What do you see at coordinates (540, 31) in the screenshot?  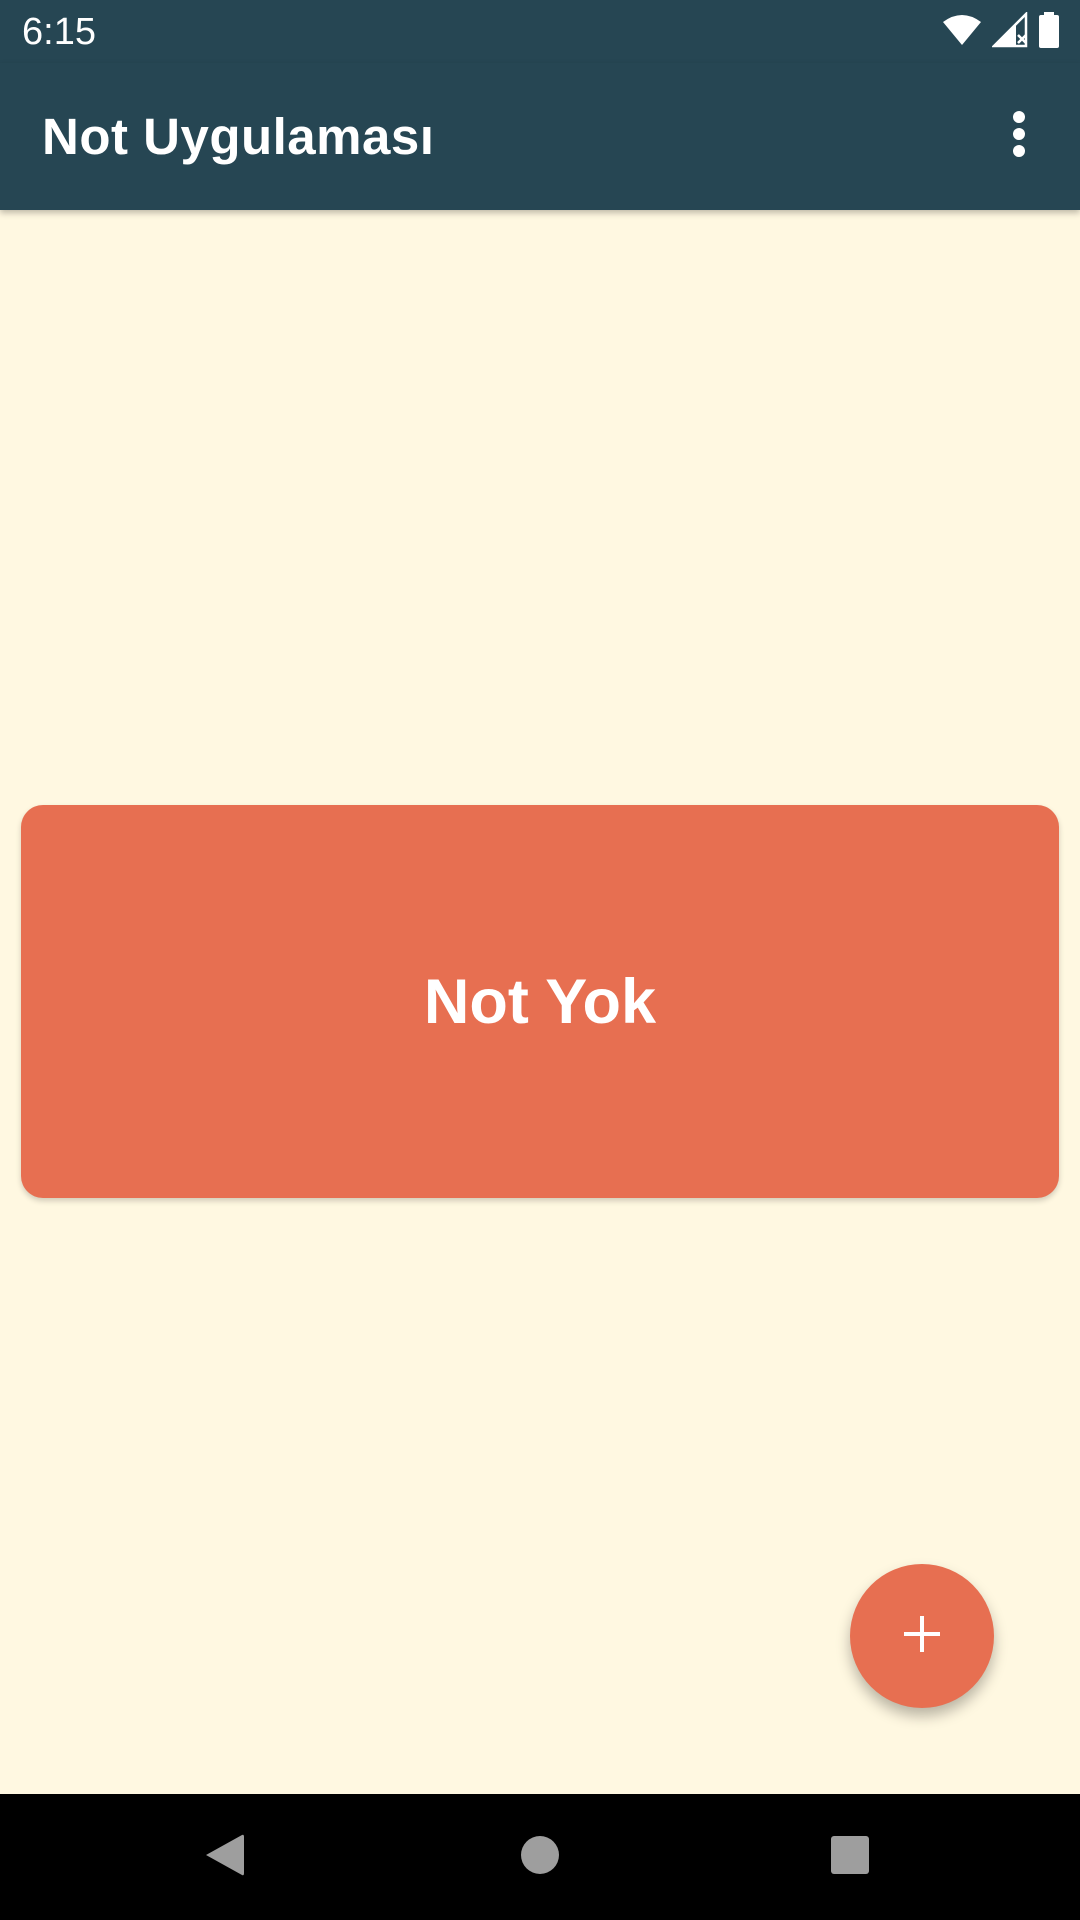 I see `status-bar: 6:15` at bounding box center [540, 31].